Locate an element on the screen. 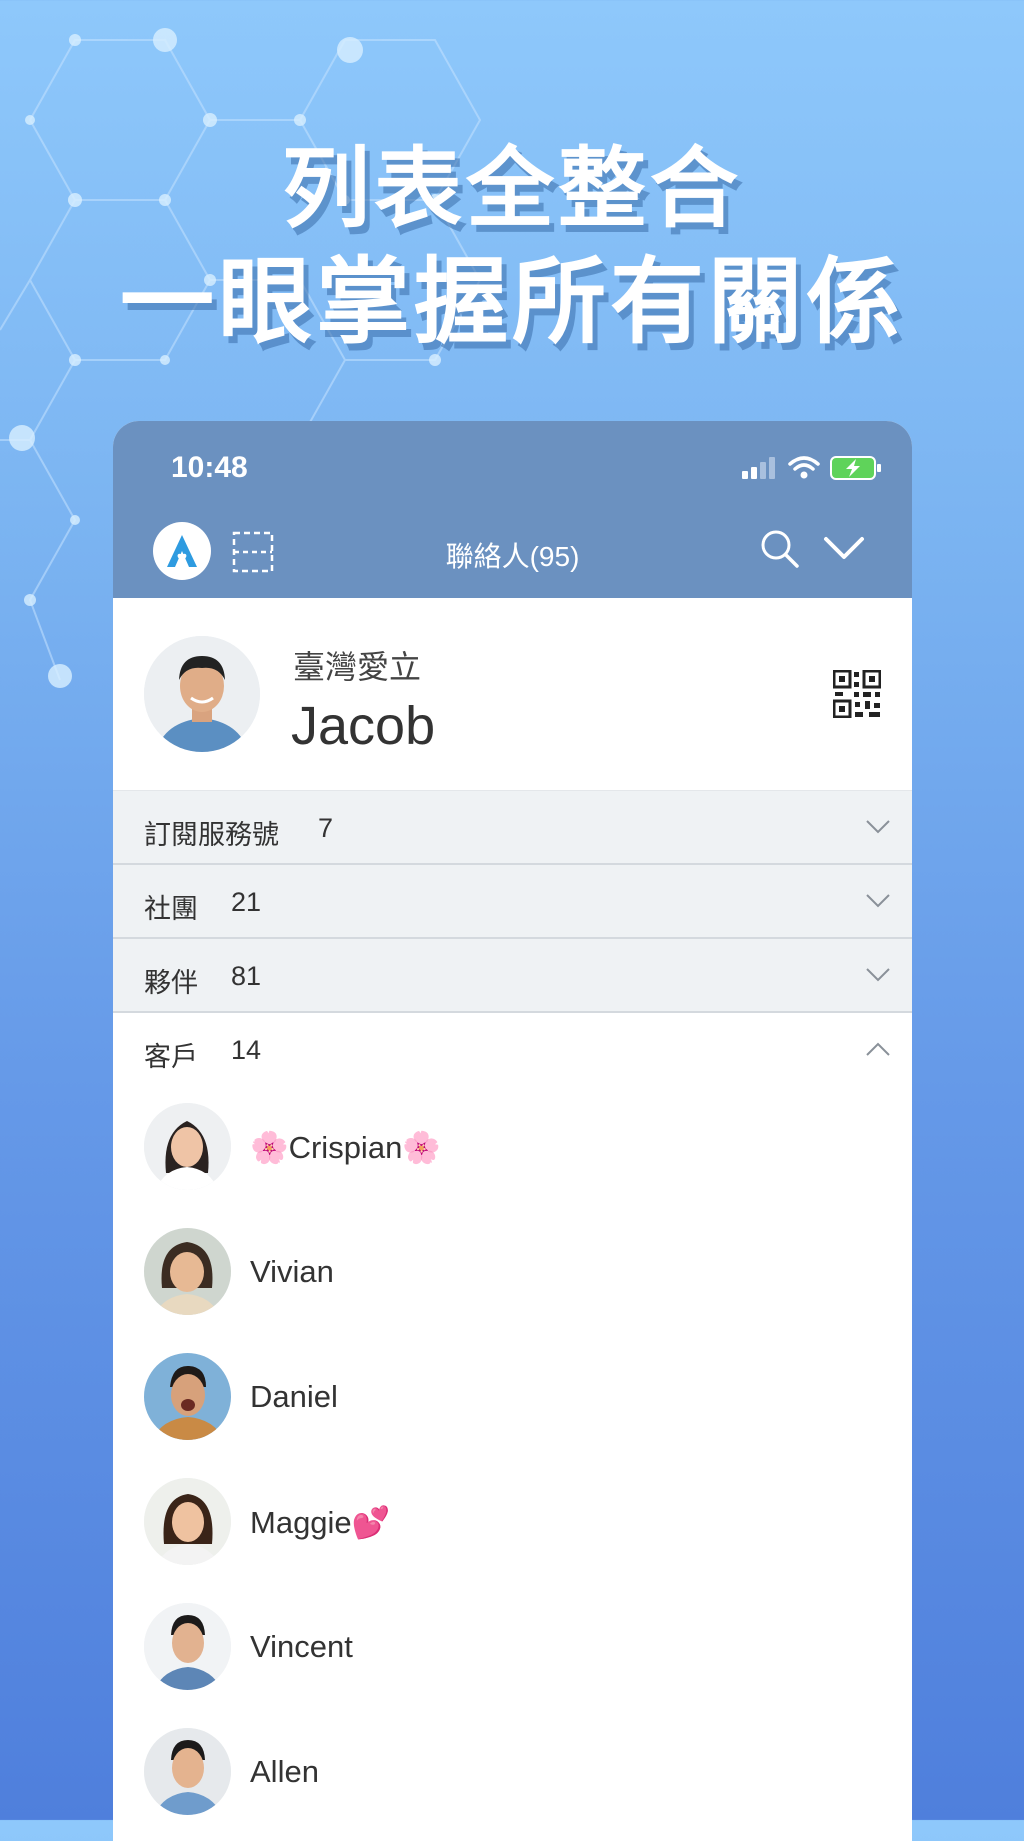  status-icons is located at coordinates (812, 468).